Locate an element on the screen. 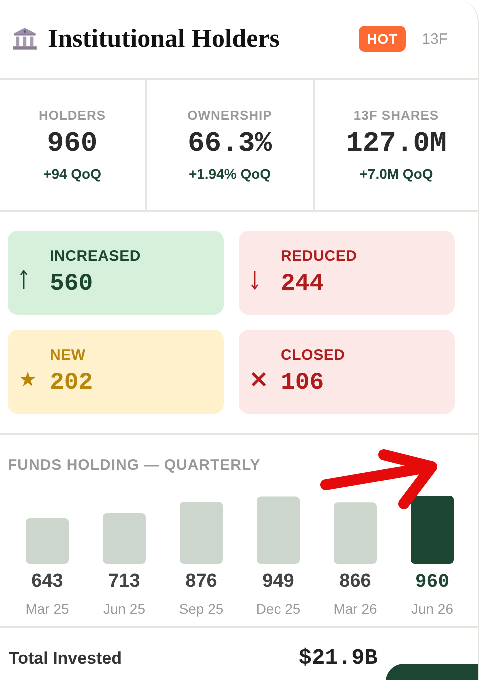 This screenshot has height=680, width=479. bar-value: 866 is located at coordinates (356, 581).